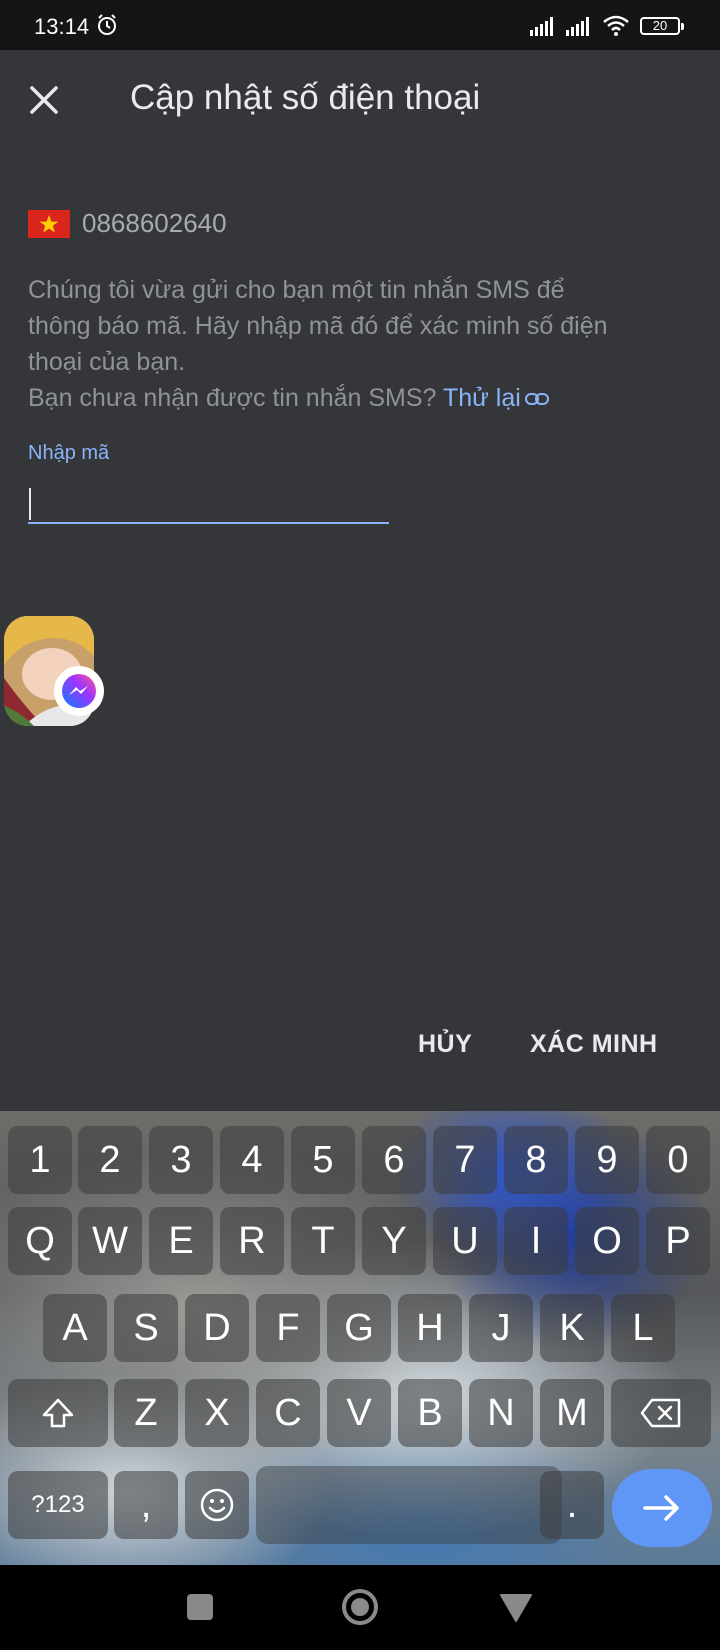  I want to click on key-0: 0, so click(678, 1160).